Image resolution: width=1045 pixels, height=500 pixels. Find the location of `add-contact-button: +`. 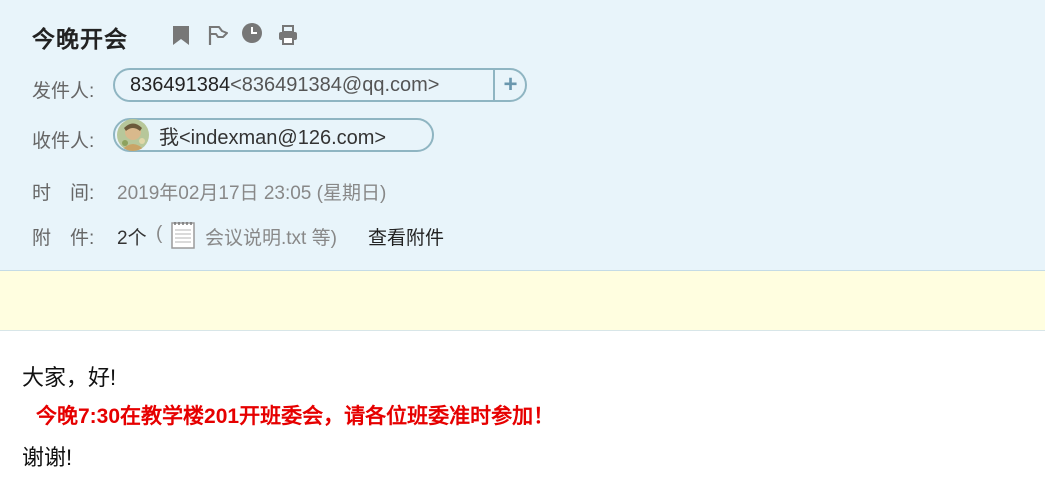

add-contact-button: + is located at coordinates (510, 85).